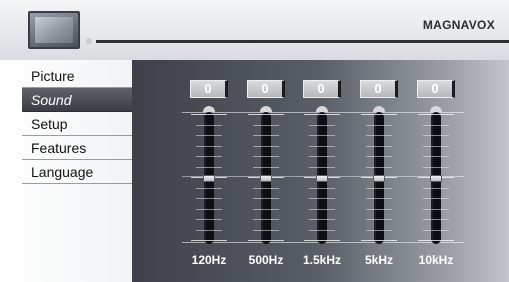 This screenshot has height=282, width=509. I want to click on slider-10khz, so click(436, 175).